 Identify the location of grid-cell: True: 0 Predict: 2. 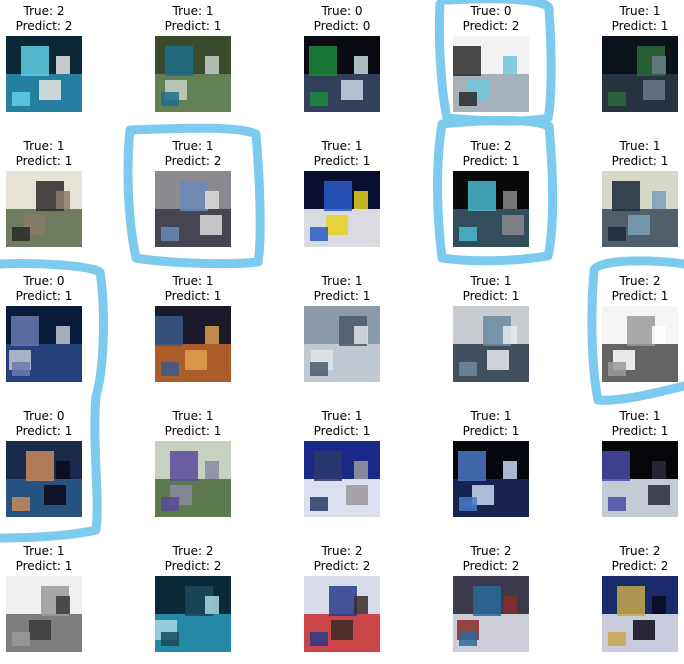
(491, 64).